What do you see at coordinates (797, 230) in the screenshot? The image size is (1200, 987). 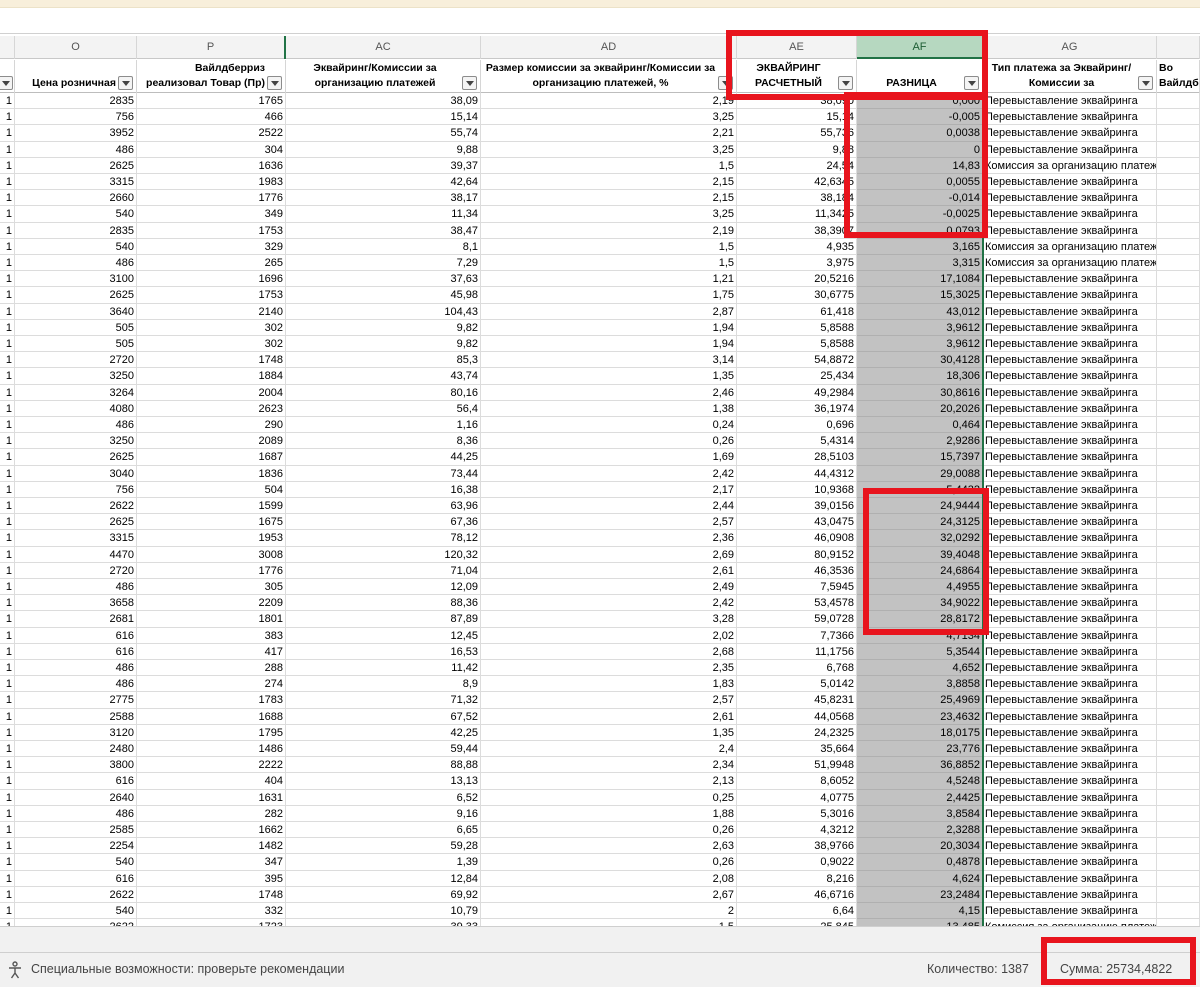 I see `cell-acquiring-calc: 38,3907` at bounding box center [797, 230].